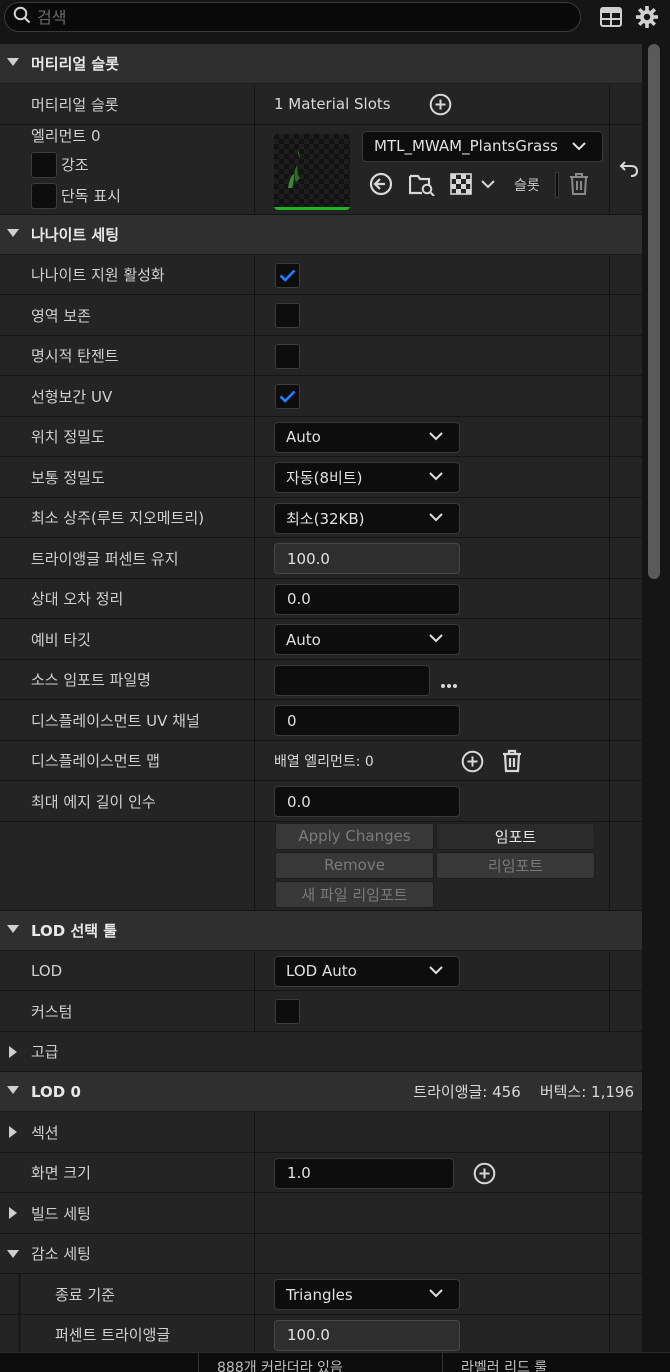  Describe the element at coordinates (61, 639) in the screenshot. I see `fallback-target-label: 예비 타깃` at that location.